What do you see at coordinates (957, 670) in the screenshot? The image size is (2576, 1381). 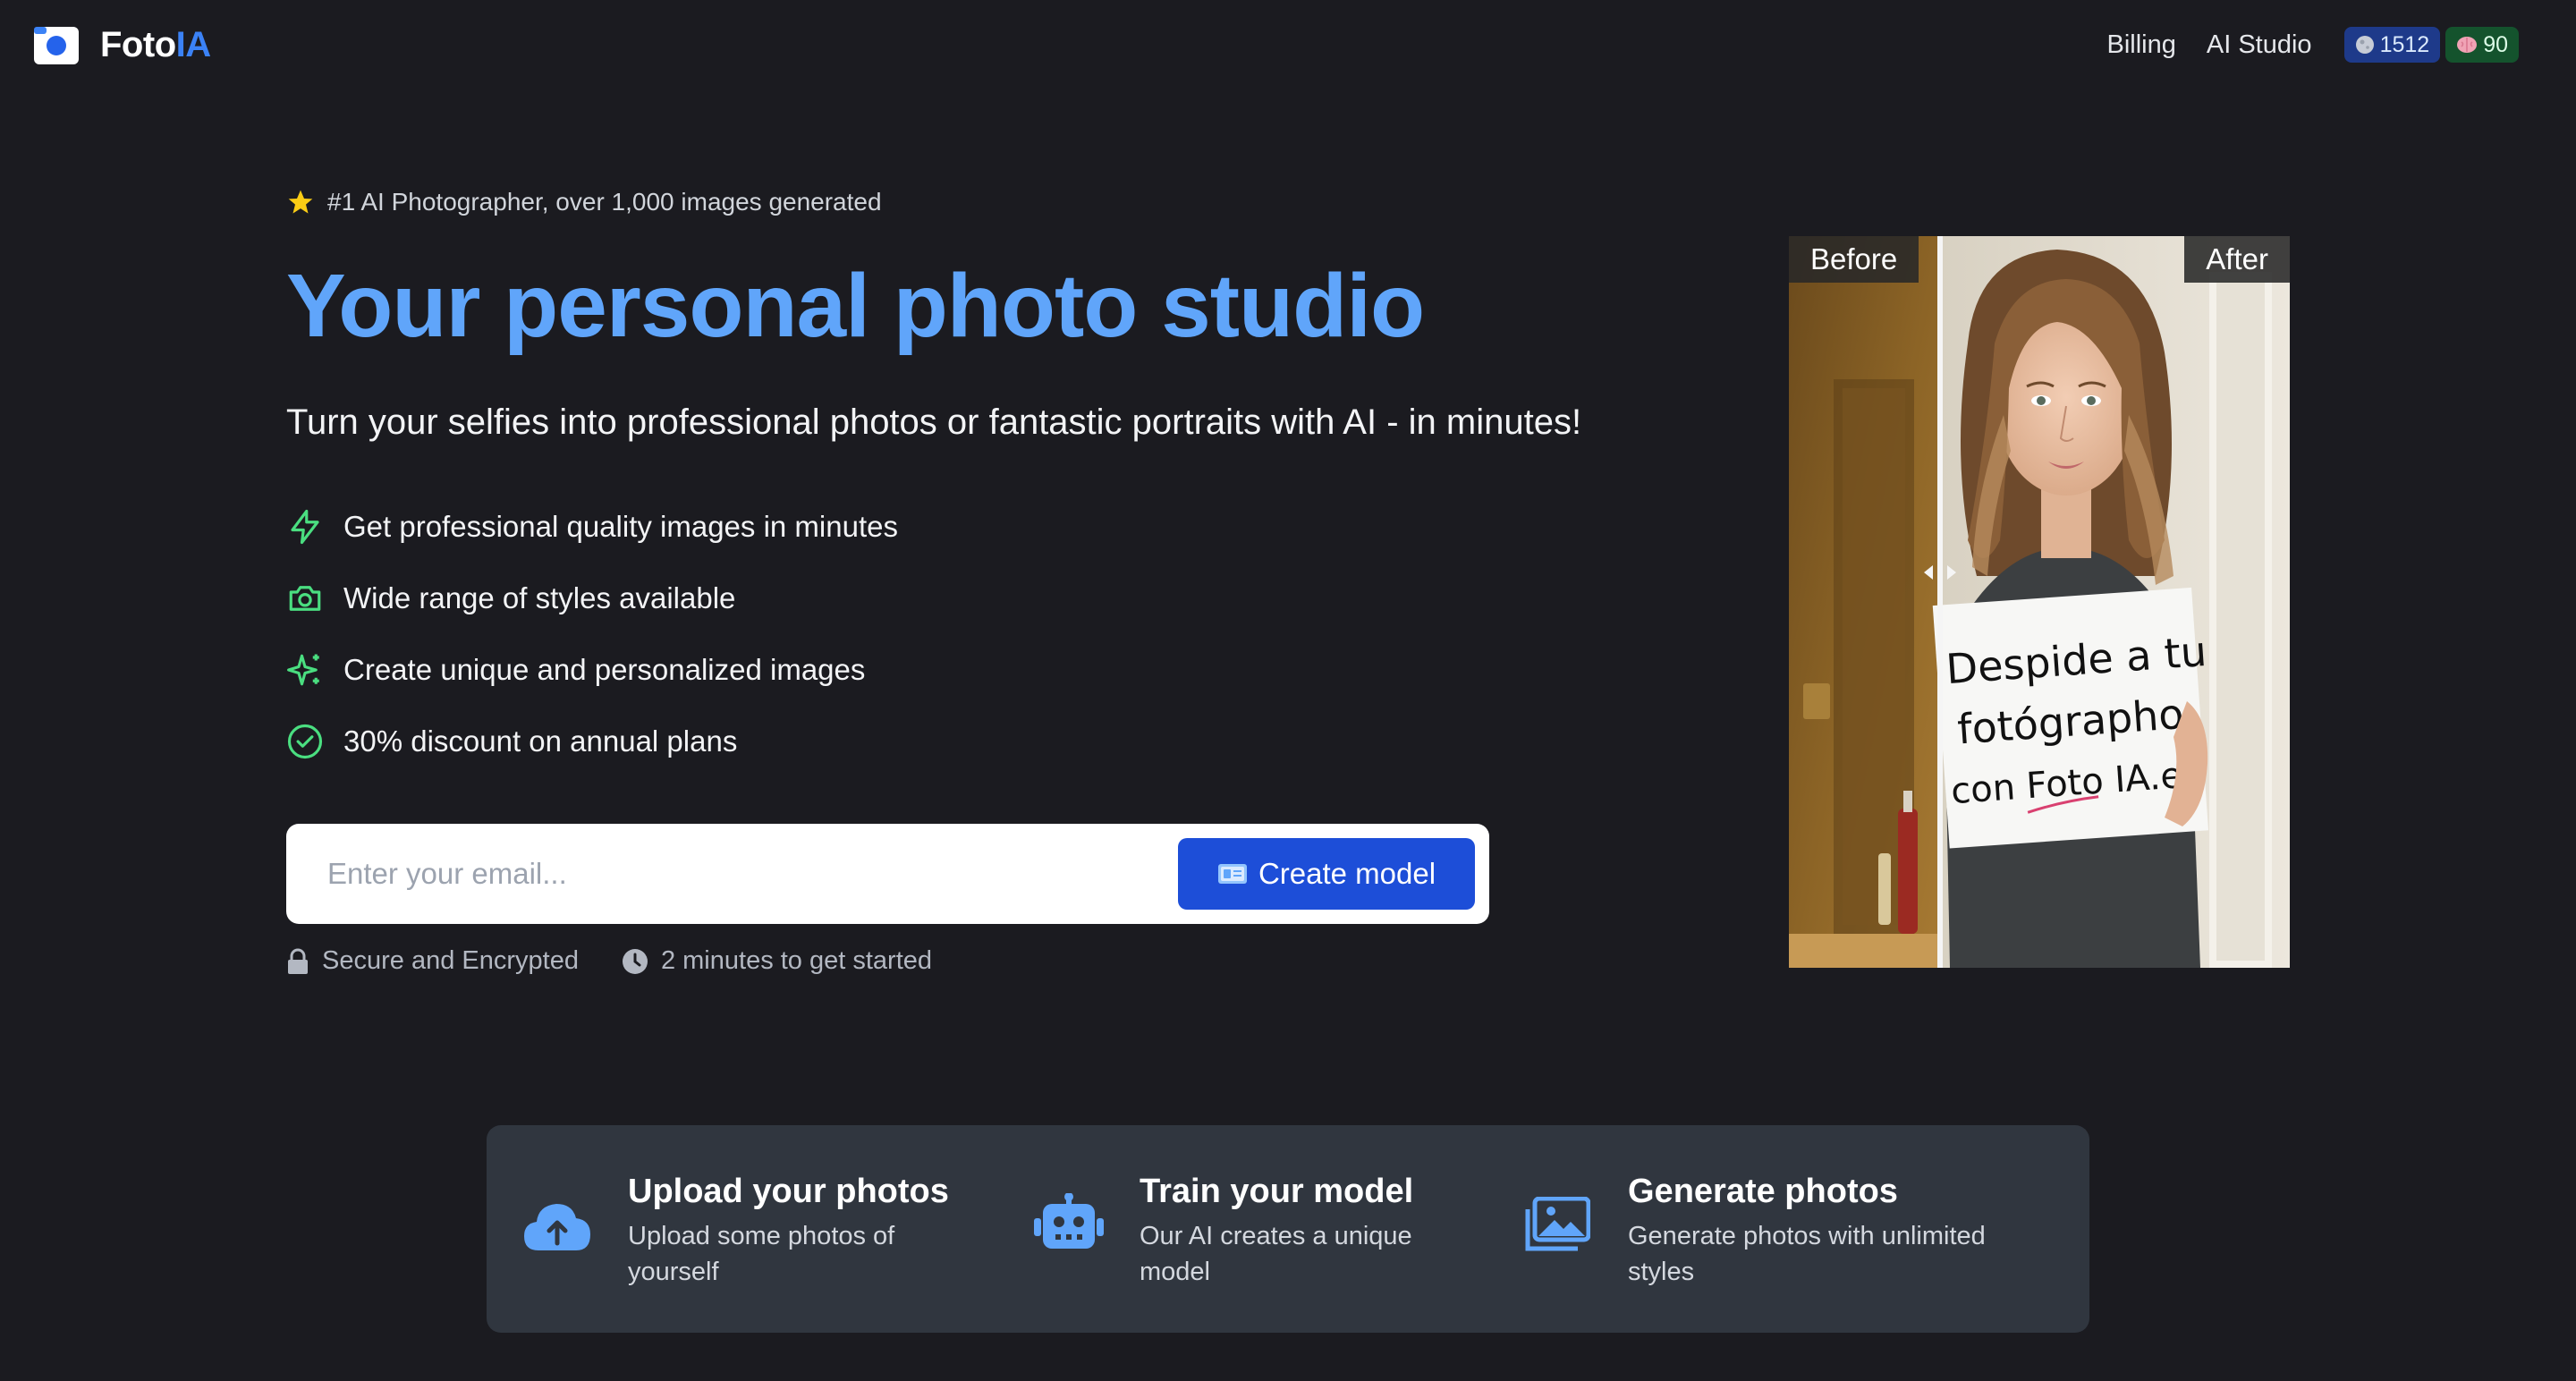 I see `feature-item: Create unique and personalized images` at bounding box center [957, 670].